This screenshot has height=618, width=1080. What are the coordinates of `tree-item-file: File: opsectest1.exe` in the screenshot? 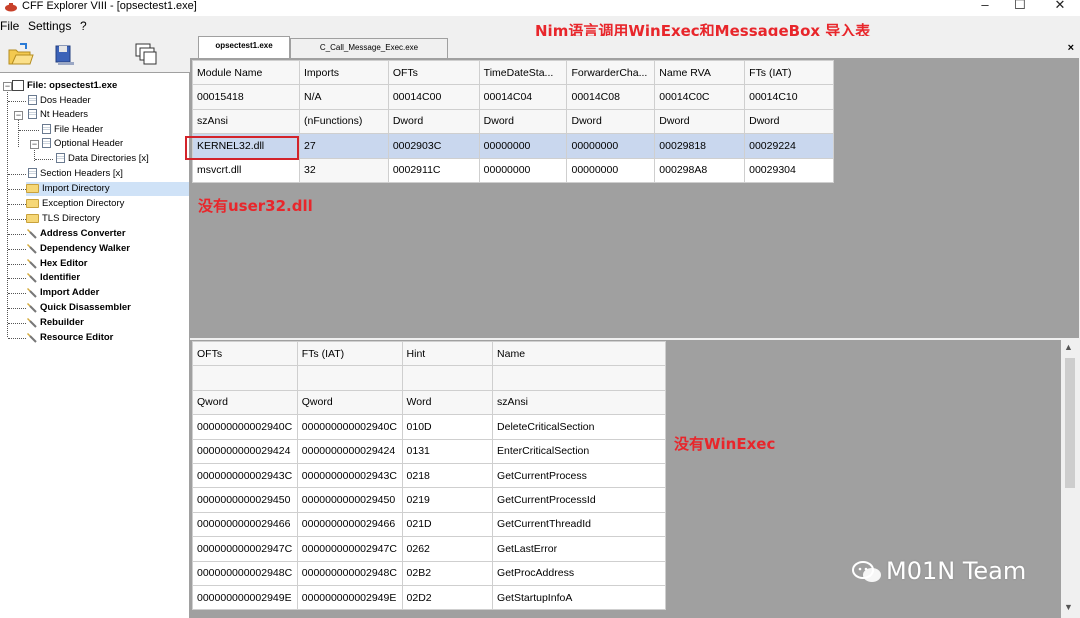 It's located at (64, 86).